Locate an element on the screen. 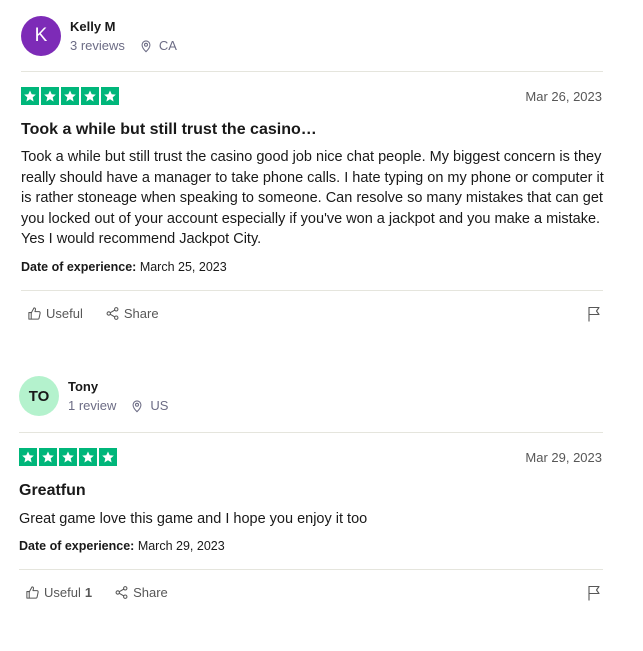  date-of-experience: Date of experience: March 29, 2023 is located at coordinates (122, 546).